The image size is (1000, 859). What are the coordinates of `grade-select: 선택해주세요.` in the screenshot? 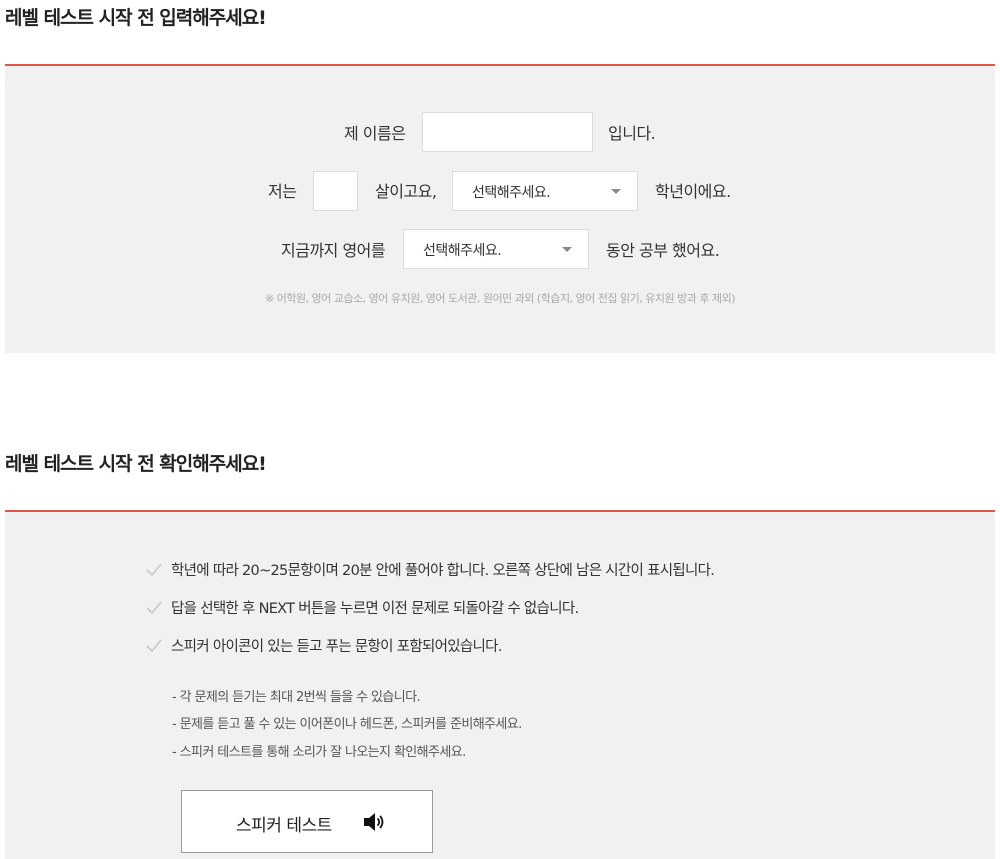 It's located at (545, 191).